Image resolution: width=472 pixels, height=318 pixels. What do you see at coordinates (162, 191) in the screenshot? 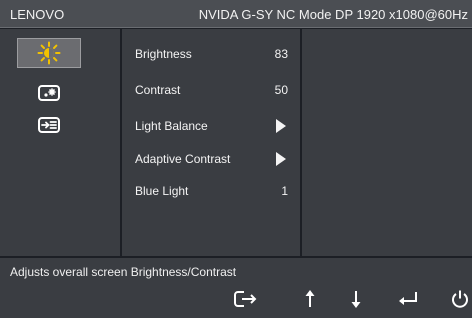
I see `menu-item-label: Blue Light` at bounding box center [162, 191].